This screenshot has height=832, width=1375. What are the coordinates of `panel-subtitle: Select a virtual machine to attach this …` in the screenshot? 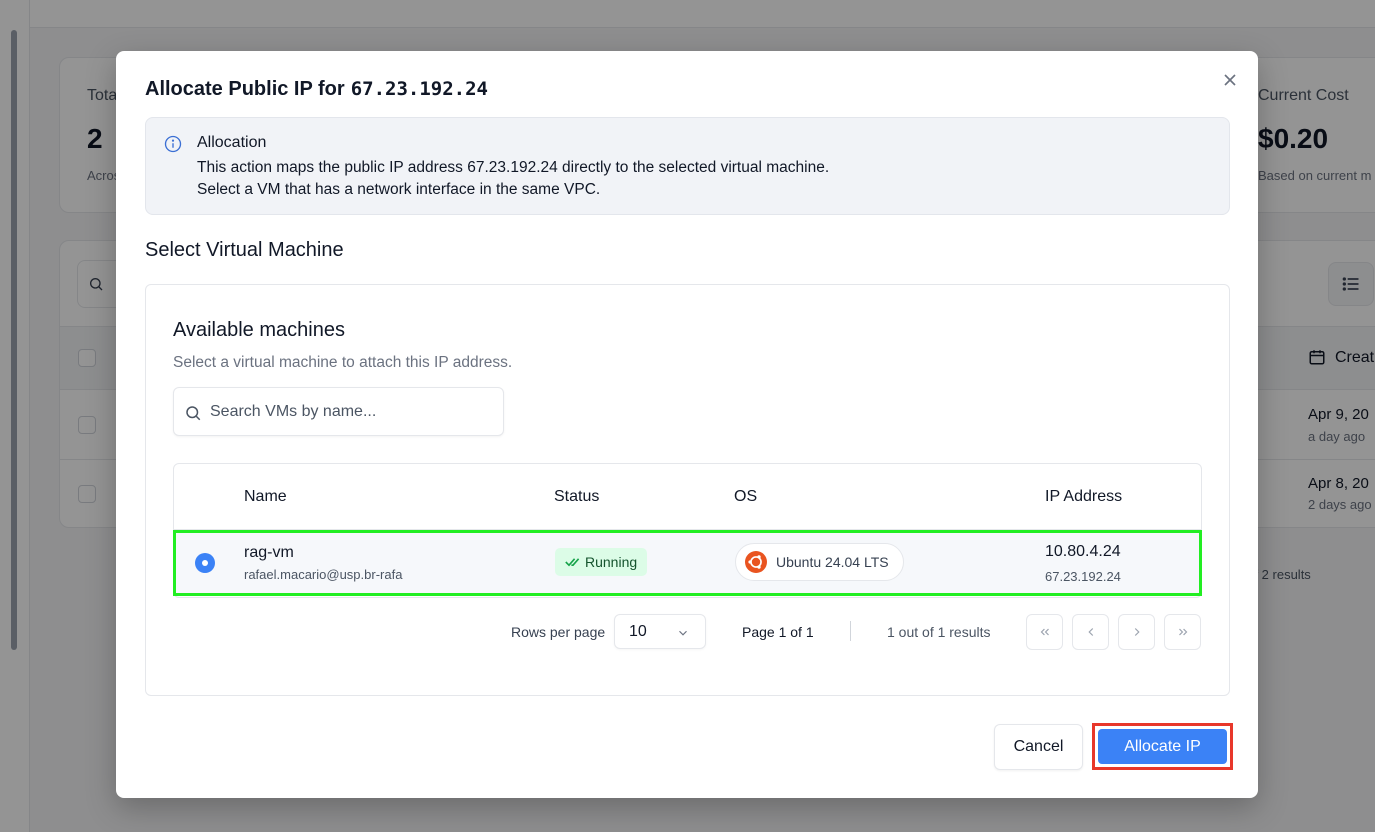 It's located at (343, 362).